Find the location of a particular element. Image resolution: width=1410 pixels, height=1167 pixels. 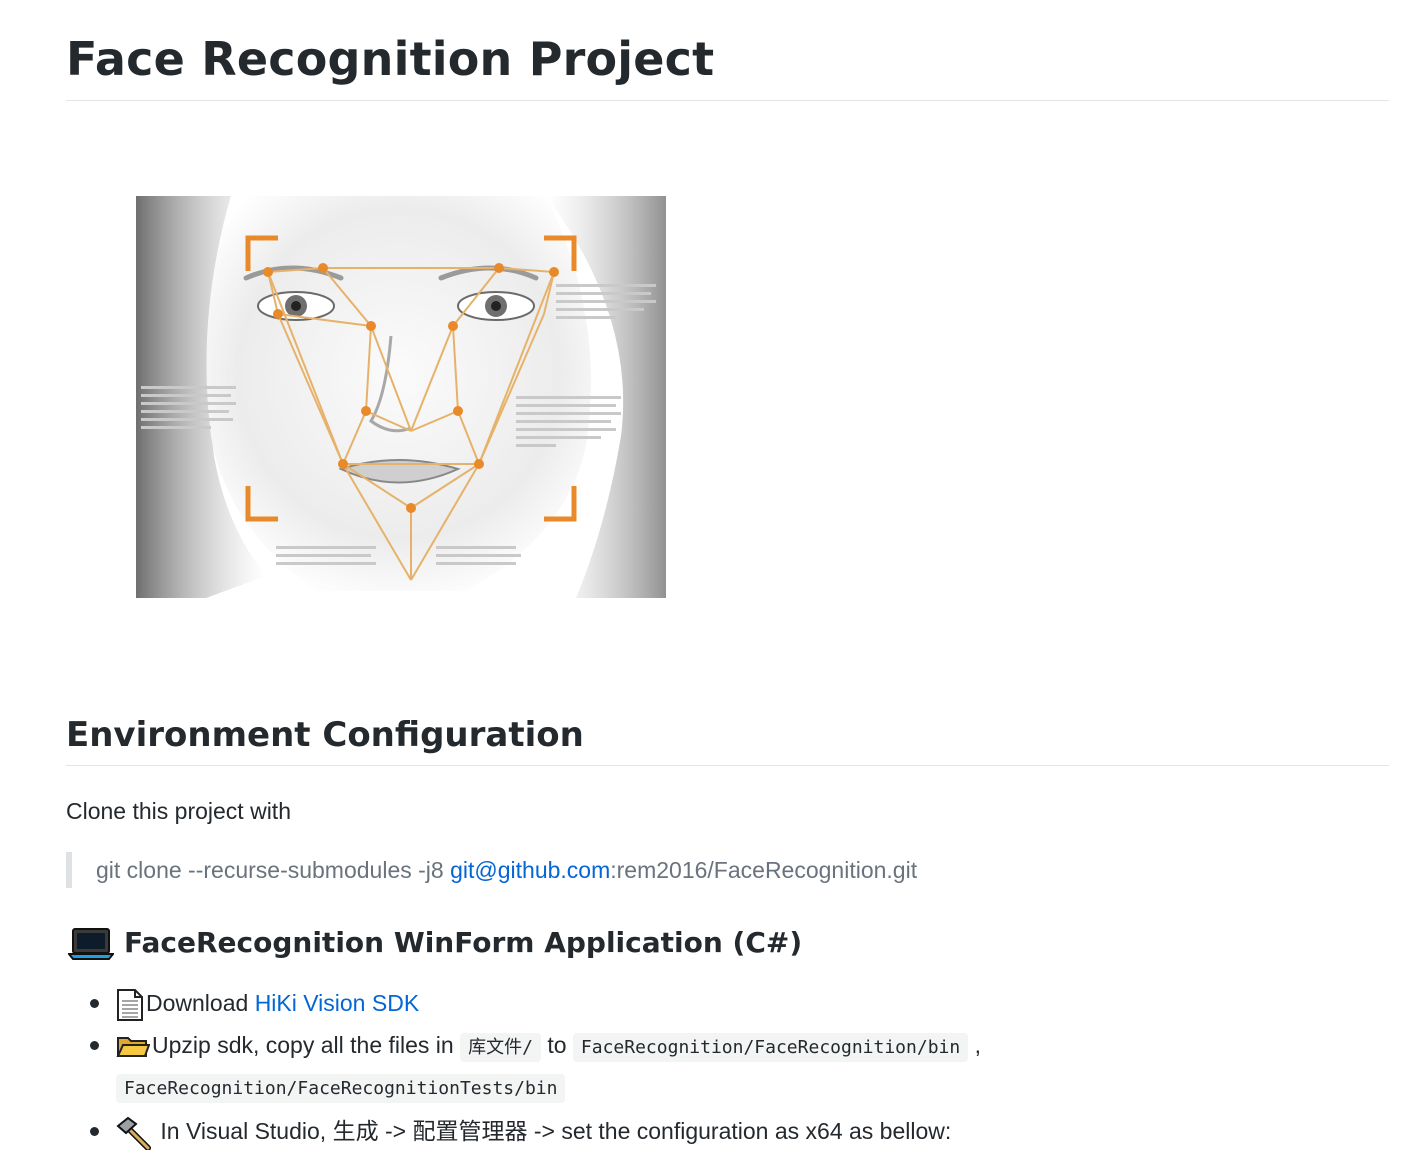

list-item-download: Download HiKi Vision SDK is located at coordinates (616, 1005).